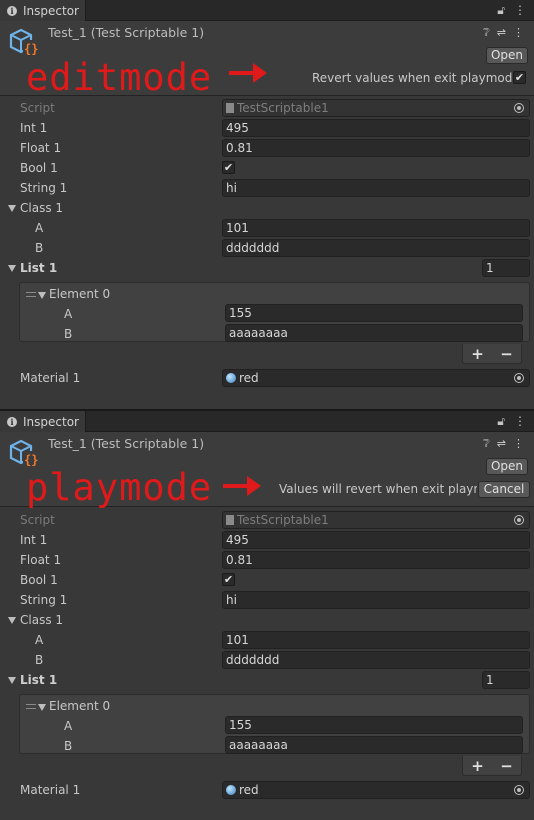  What do you see at coordinates (519, 77) in the screenshot?
I see `revert-values-checkbox: ✔` at bounding box center [519, 77].